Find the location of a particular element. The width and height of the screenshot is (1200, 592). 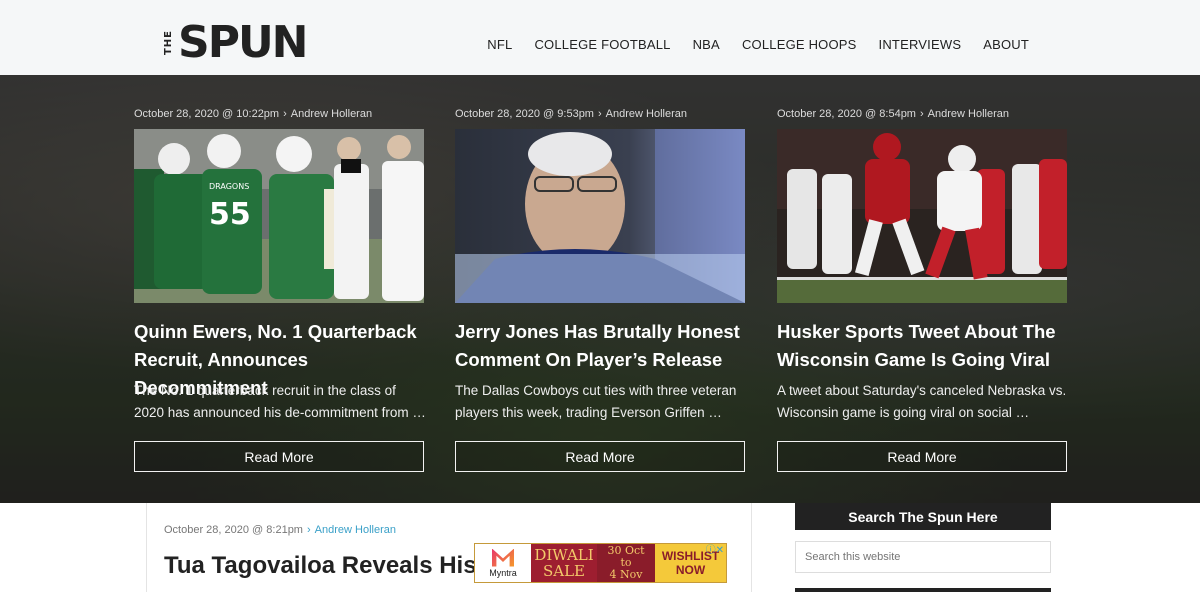

sidebar-widget-header is located at coordinates (923, 590).